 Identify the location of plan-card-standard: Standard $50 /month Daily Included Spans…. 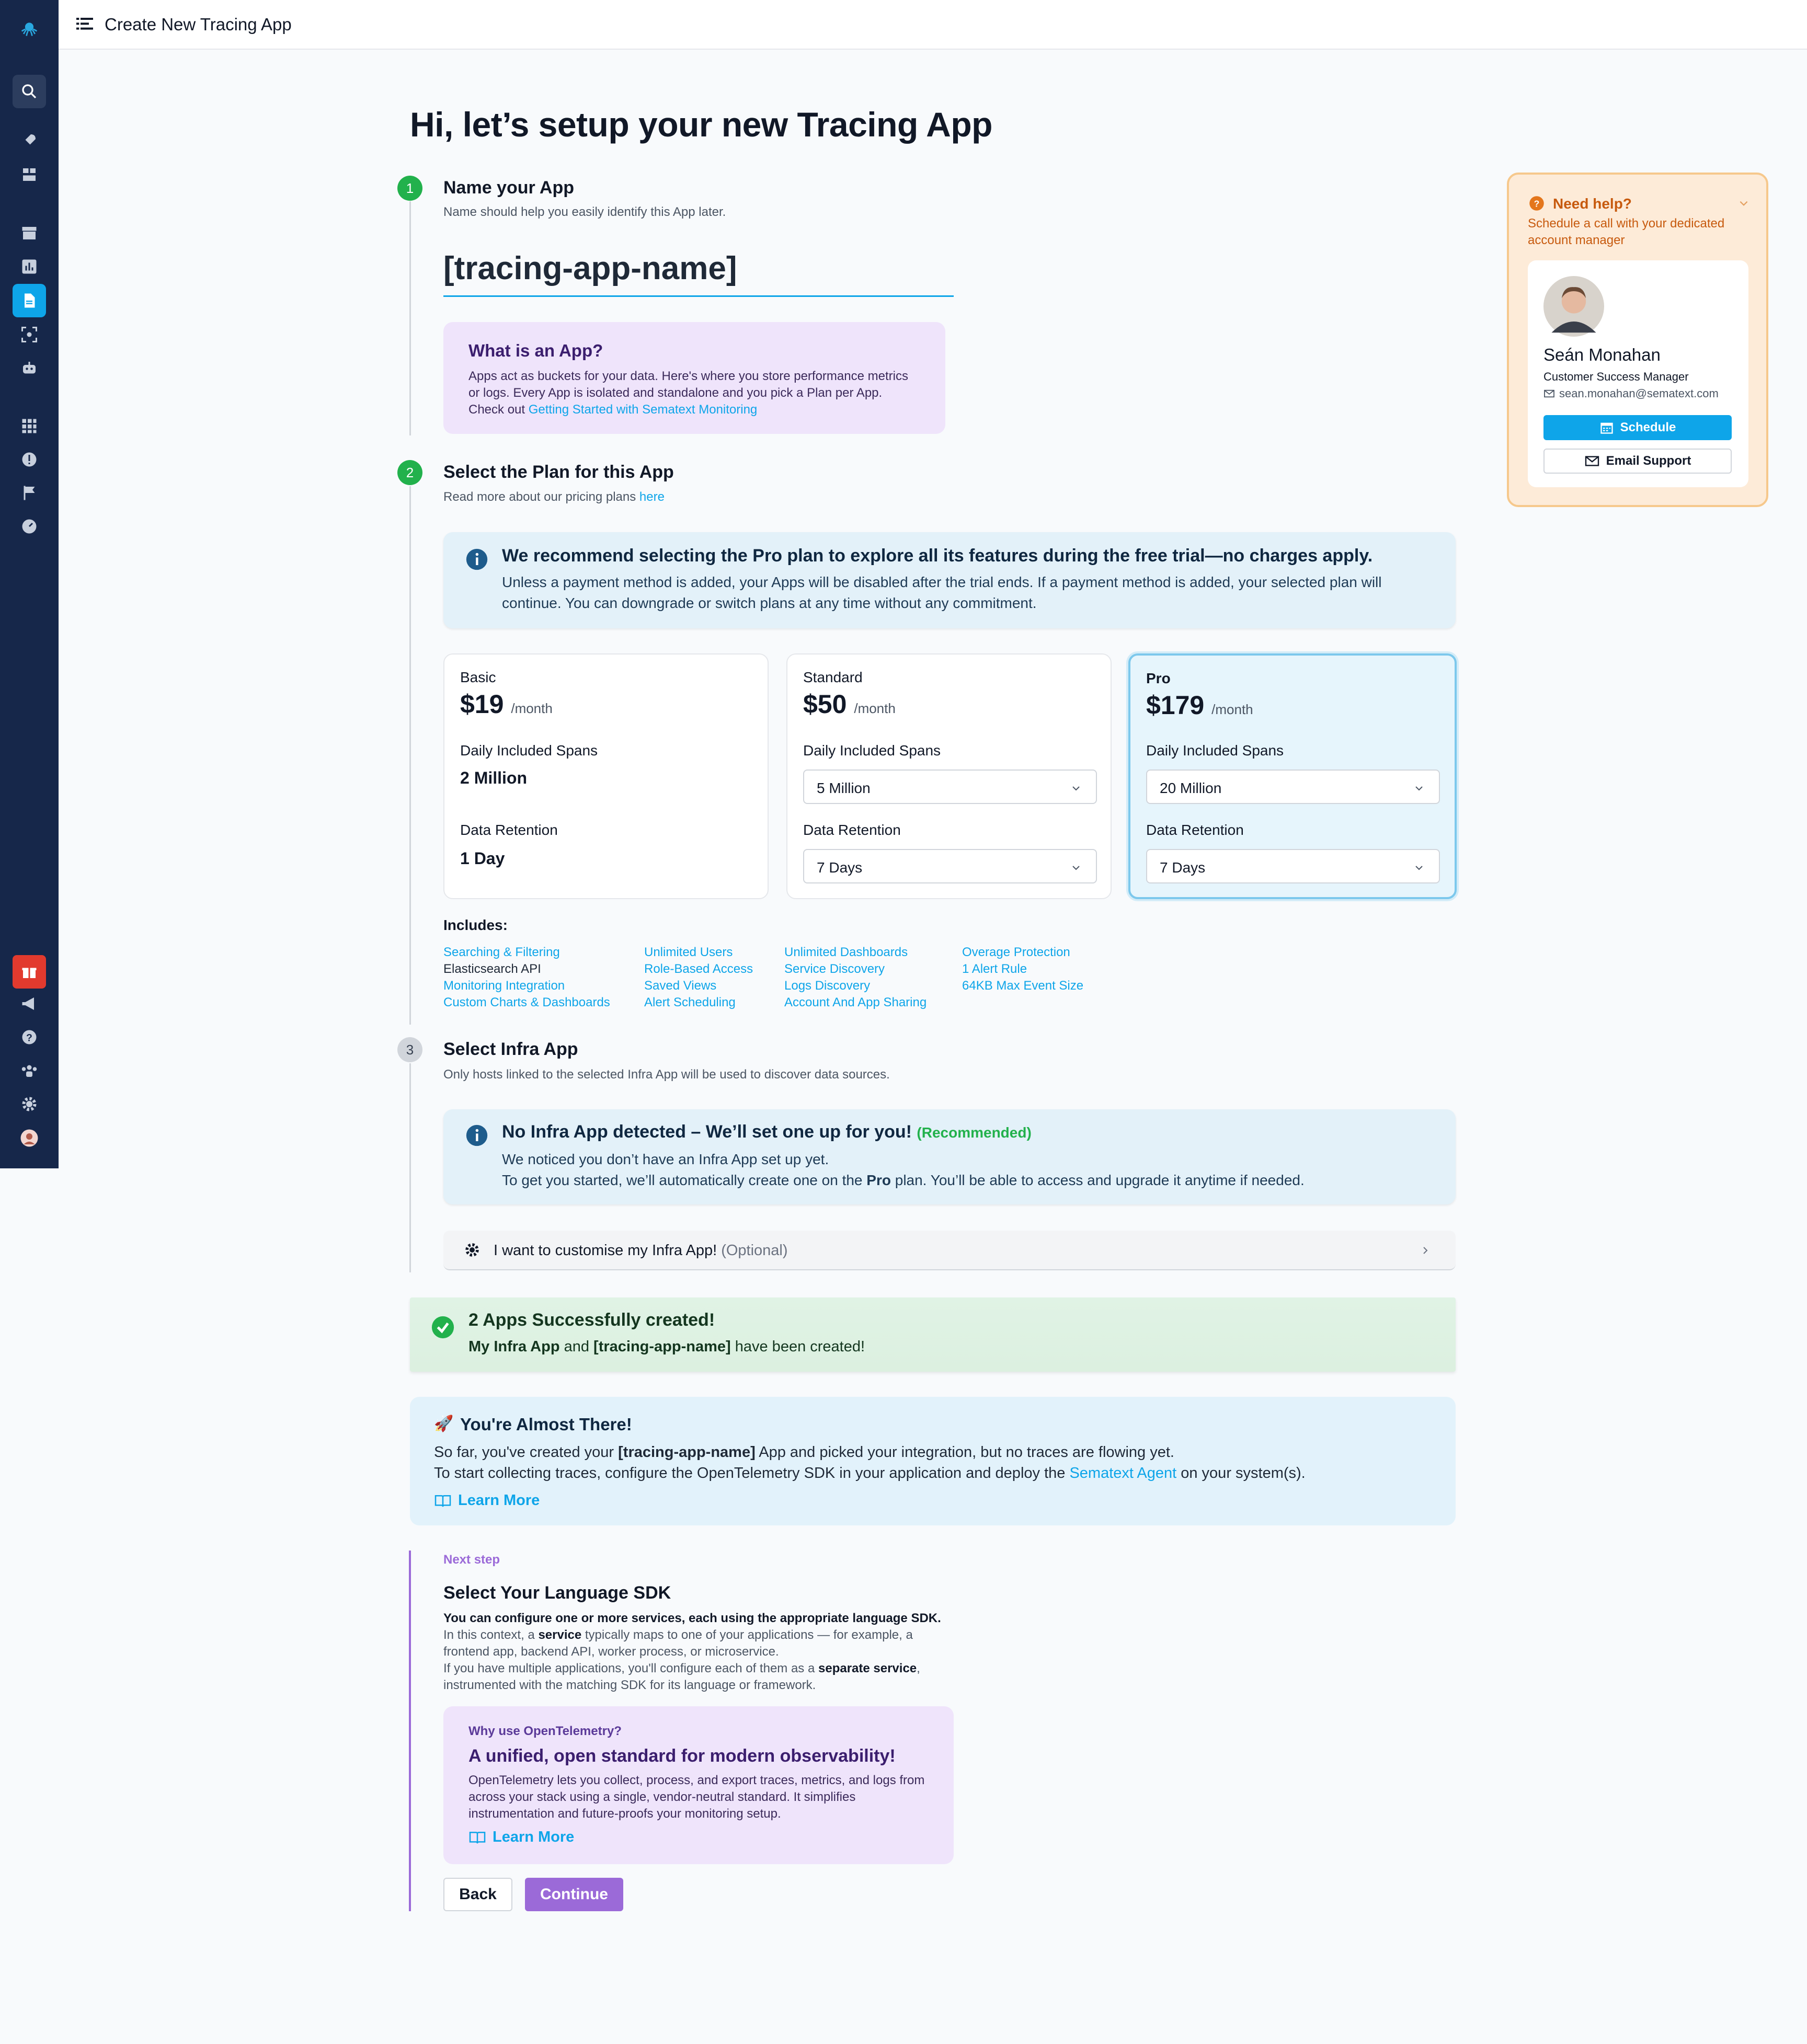
(949, 776).